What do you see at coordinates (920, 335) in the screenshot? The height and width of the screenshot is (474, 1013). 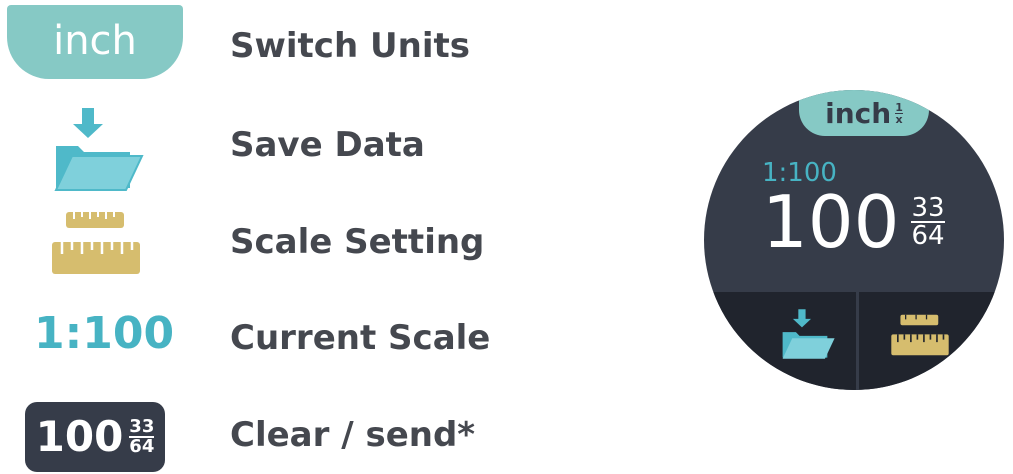 I see `watch-scale-button` at bounding box center [920, 335].